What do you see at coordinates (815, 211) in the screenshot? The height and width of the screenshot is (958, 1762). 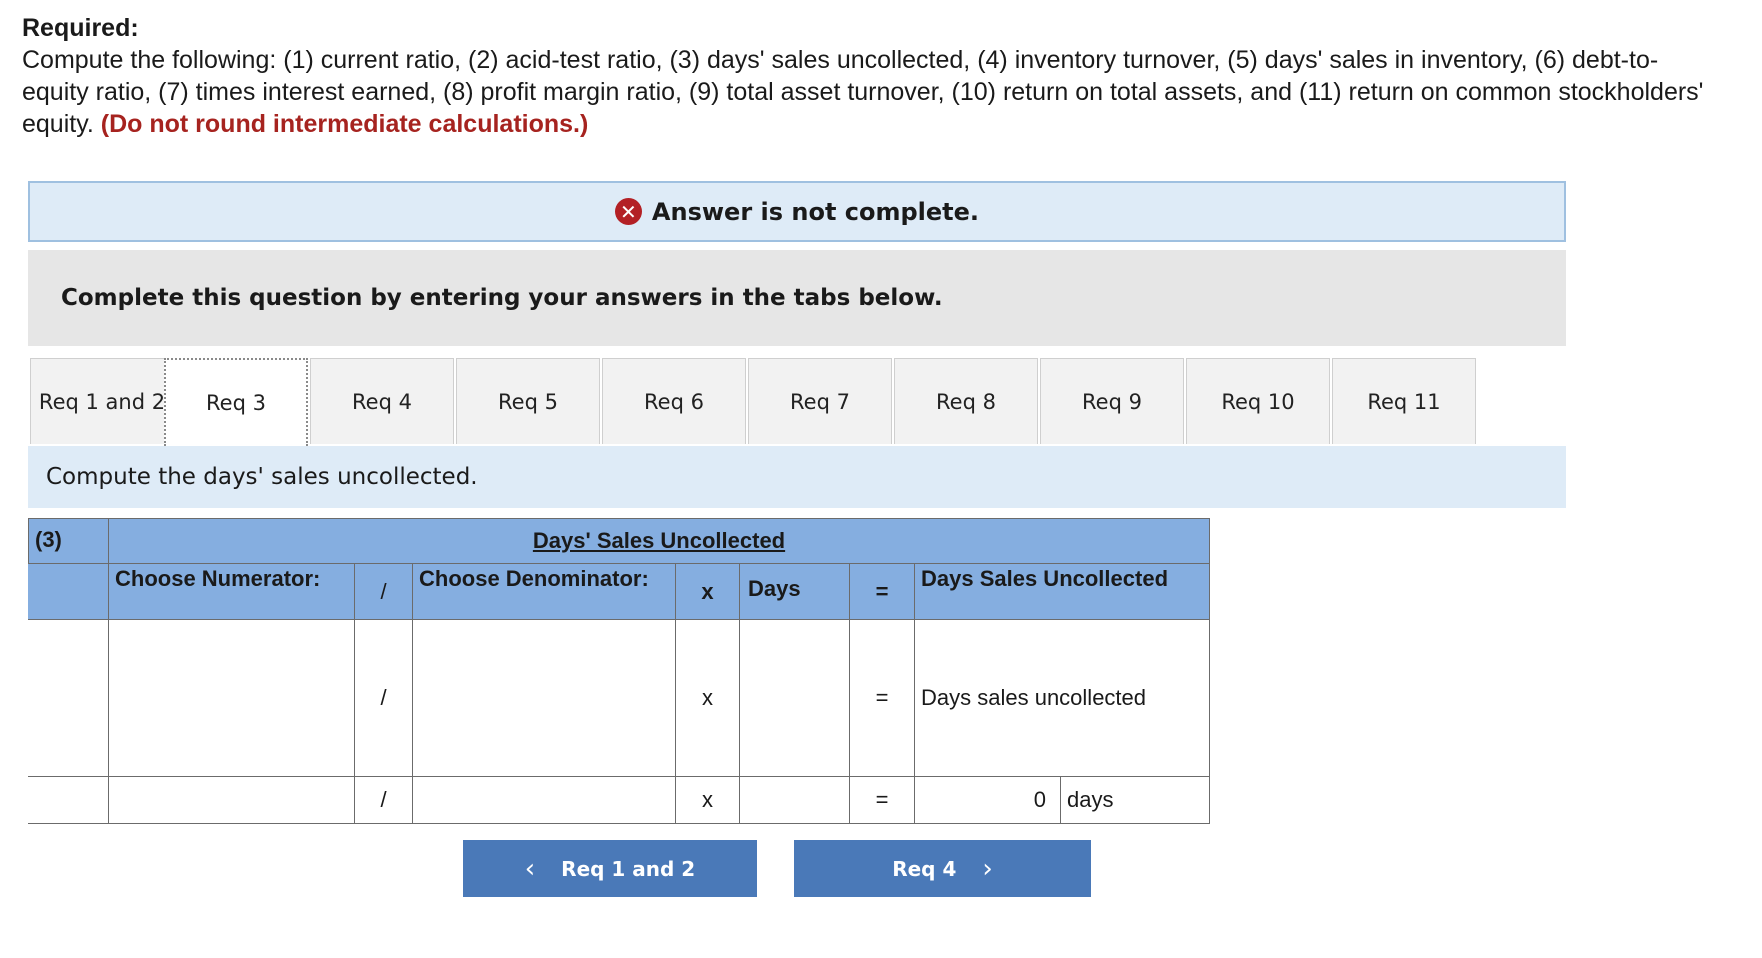 I see `answer-status-text: Answer is not complete.` at bounding box center [815, 211].